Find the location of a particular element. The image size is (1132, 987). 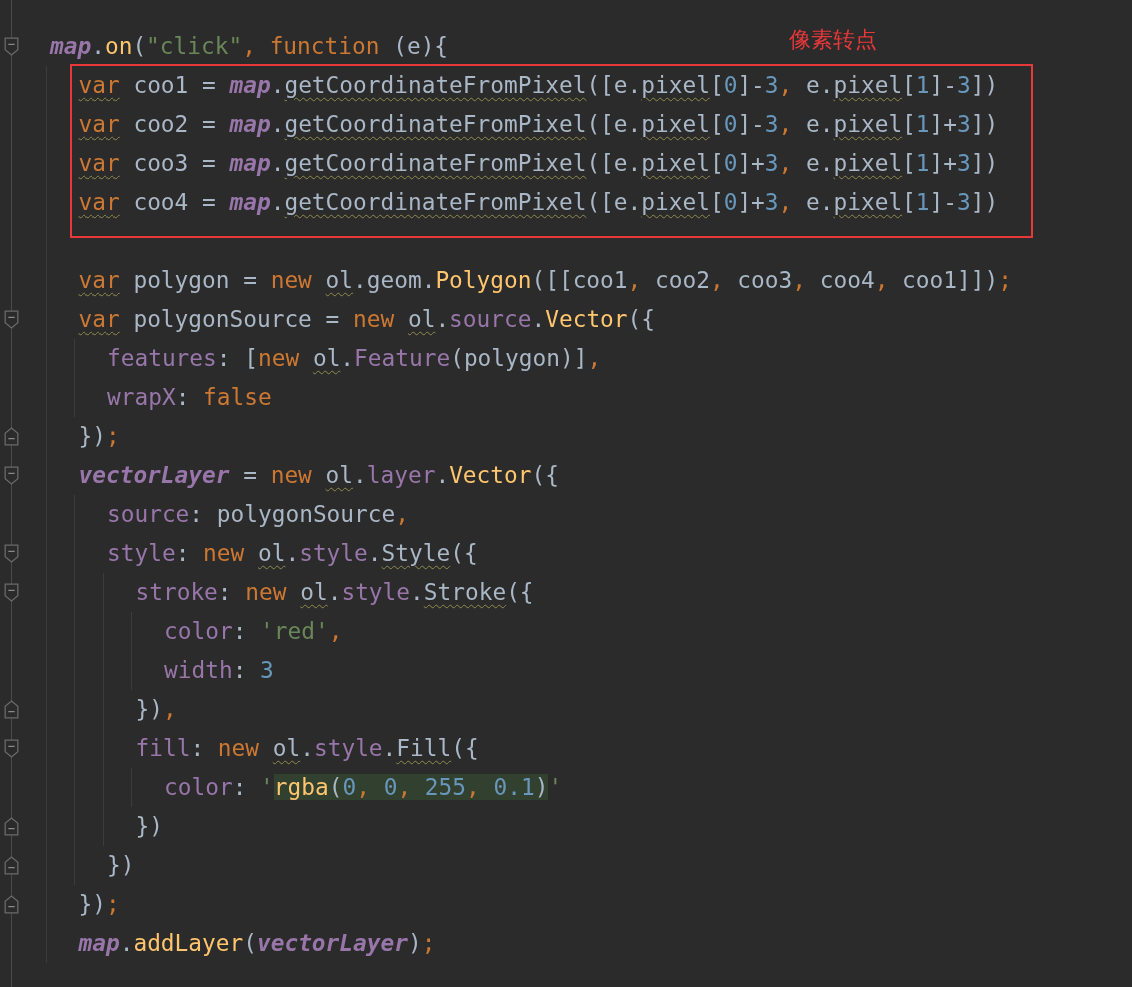

code-line: vectorLayer = new ol.layer.Vector({ is located at coordinates (318, 475).